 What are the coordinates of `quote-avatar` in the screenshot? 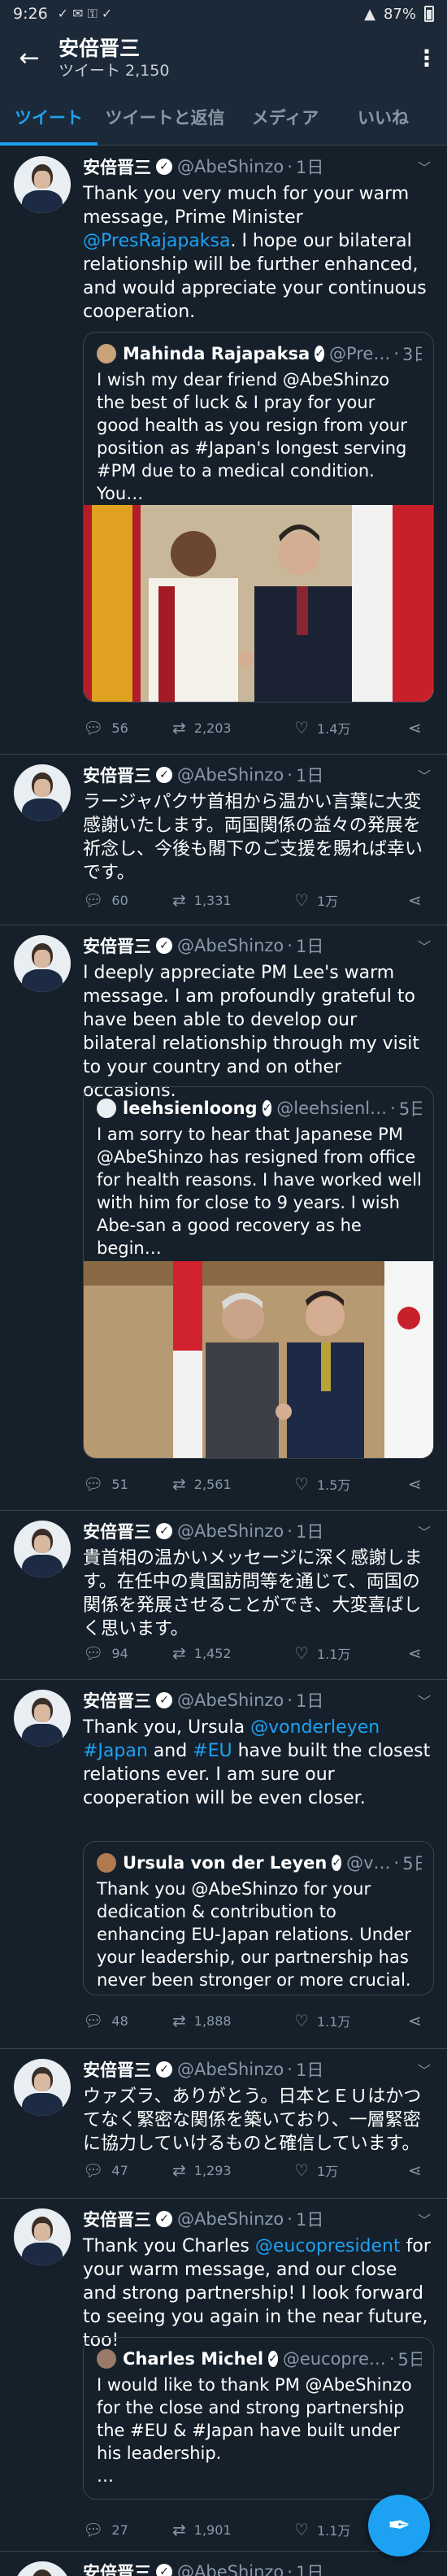 It's located at (106, 1863).